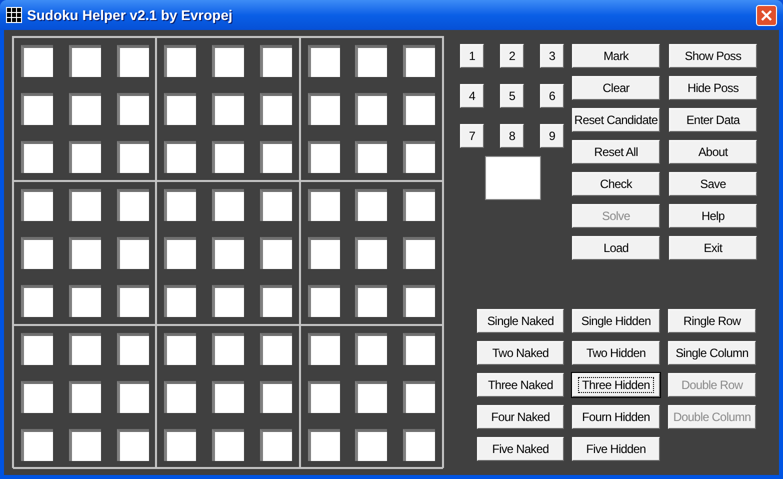  I want to click on action-button: Save, so click(713, 184).